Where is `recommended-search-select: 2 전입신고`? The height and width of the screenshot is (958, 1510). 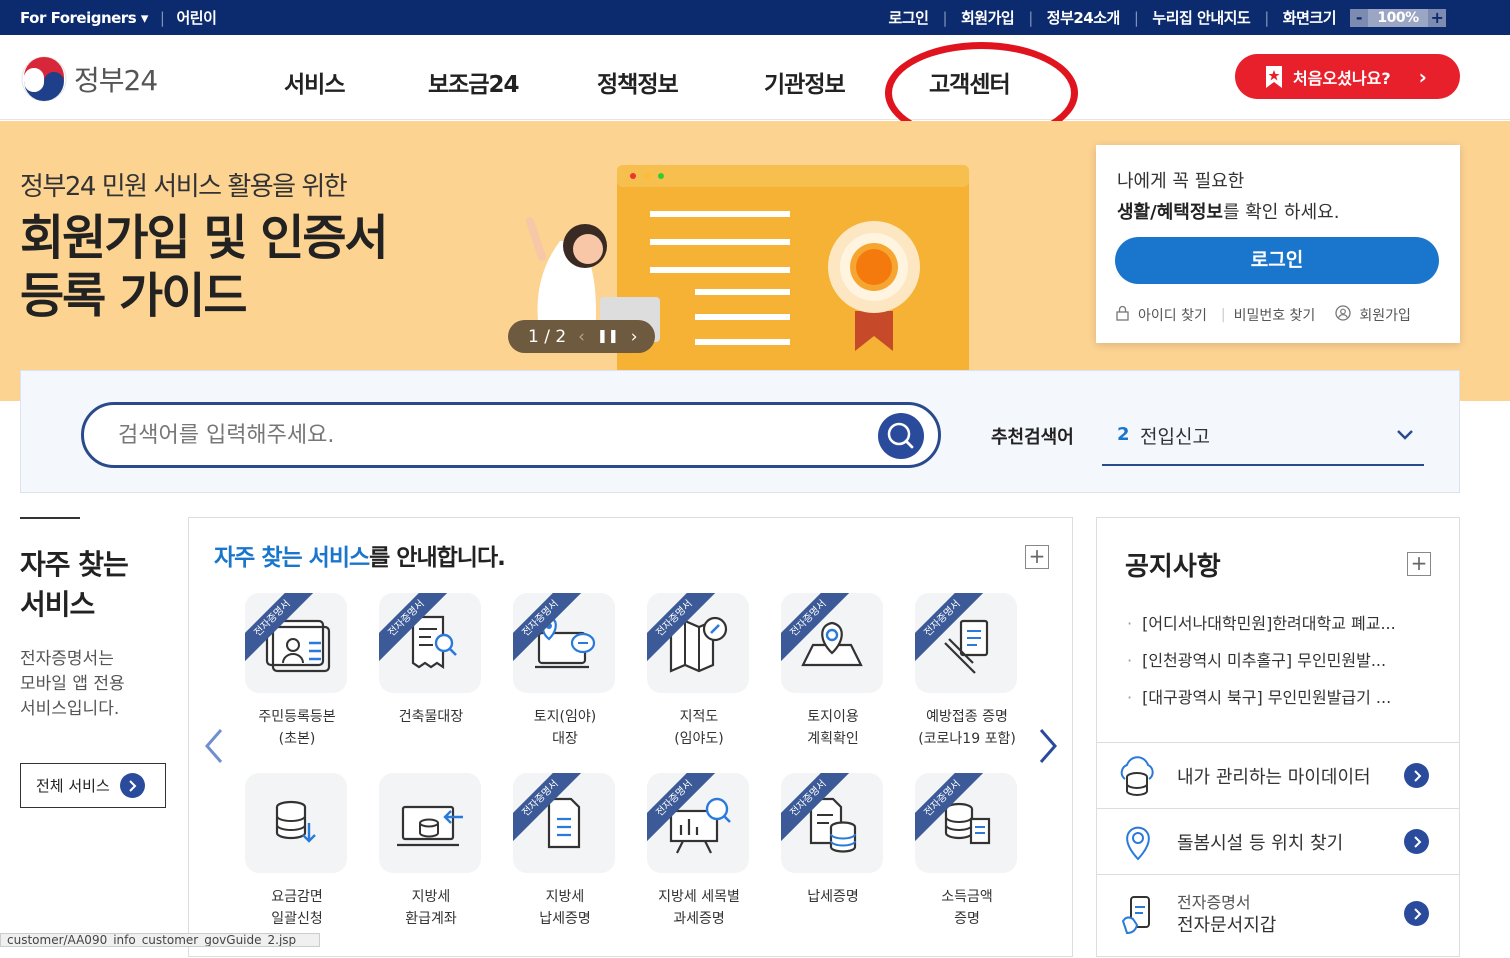 recommended-search-select: 2 전입신고 is located at coordinates (1263, 437).